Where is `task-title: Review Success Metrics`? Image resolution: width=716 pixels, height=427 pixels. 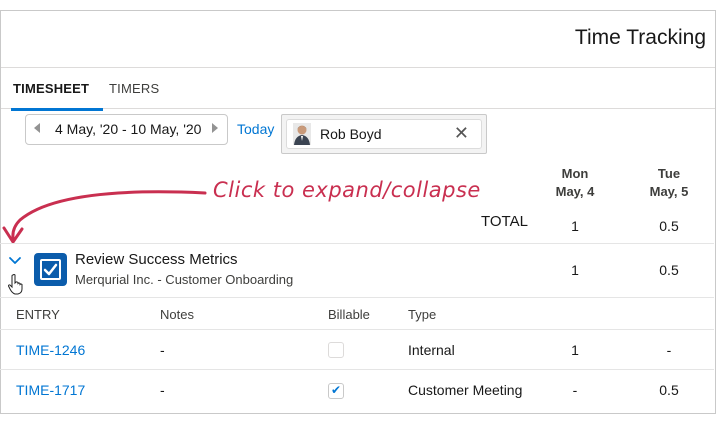
task-title: Review Success Metrics is located at coordinates (156, 259).